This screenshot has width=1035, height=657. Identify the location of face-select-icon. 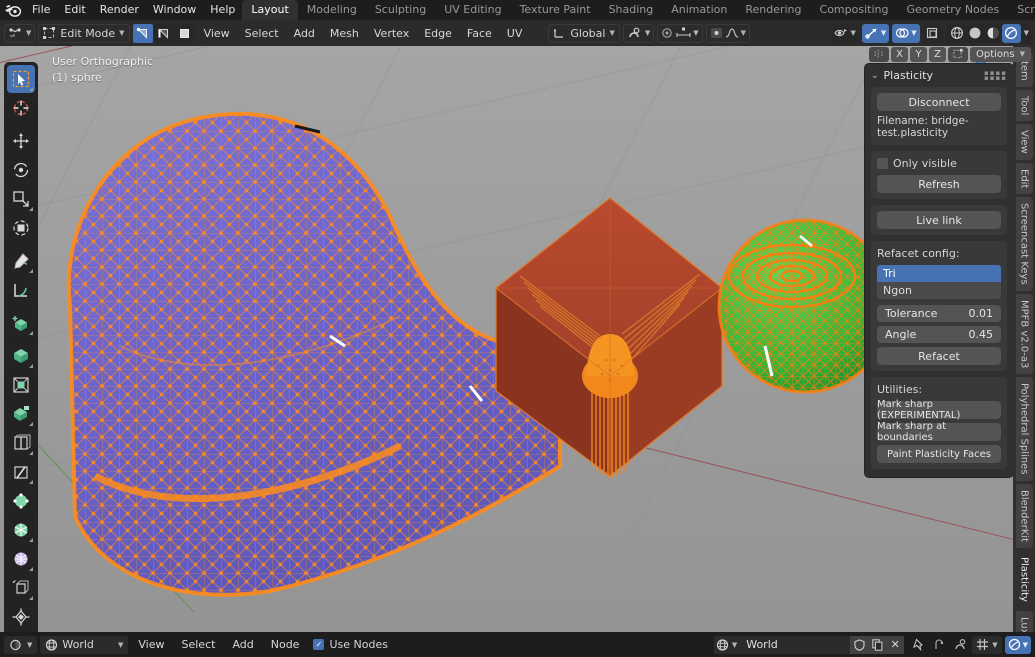
(184, 33).